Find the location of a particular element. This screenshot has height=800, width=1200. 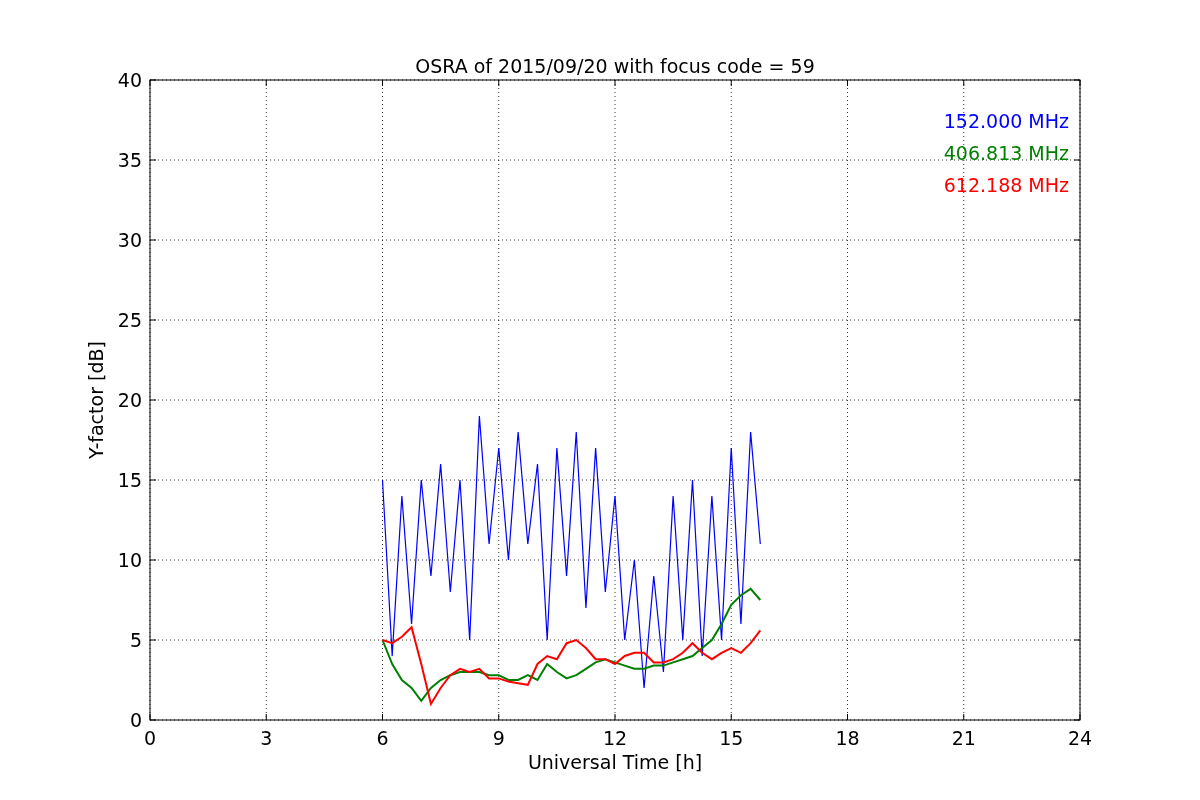

y-tick-label: 40 is located at coordinates (129, 80).